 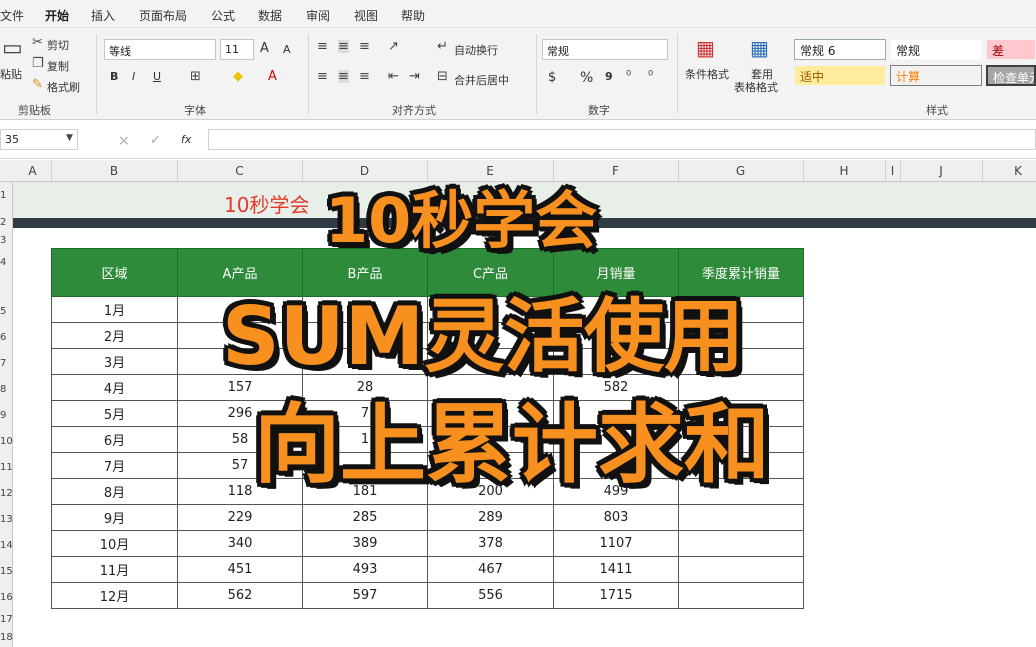 What do you see at coordinates (114, 595) in the screenshot?
I see `table-cell: 12月` at bounding box center [114, 595].